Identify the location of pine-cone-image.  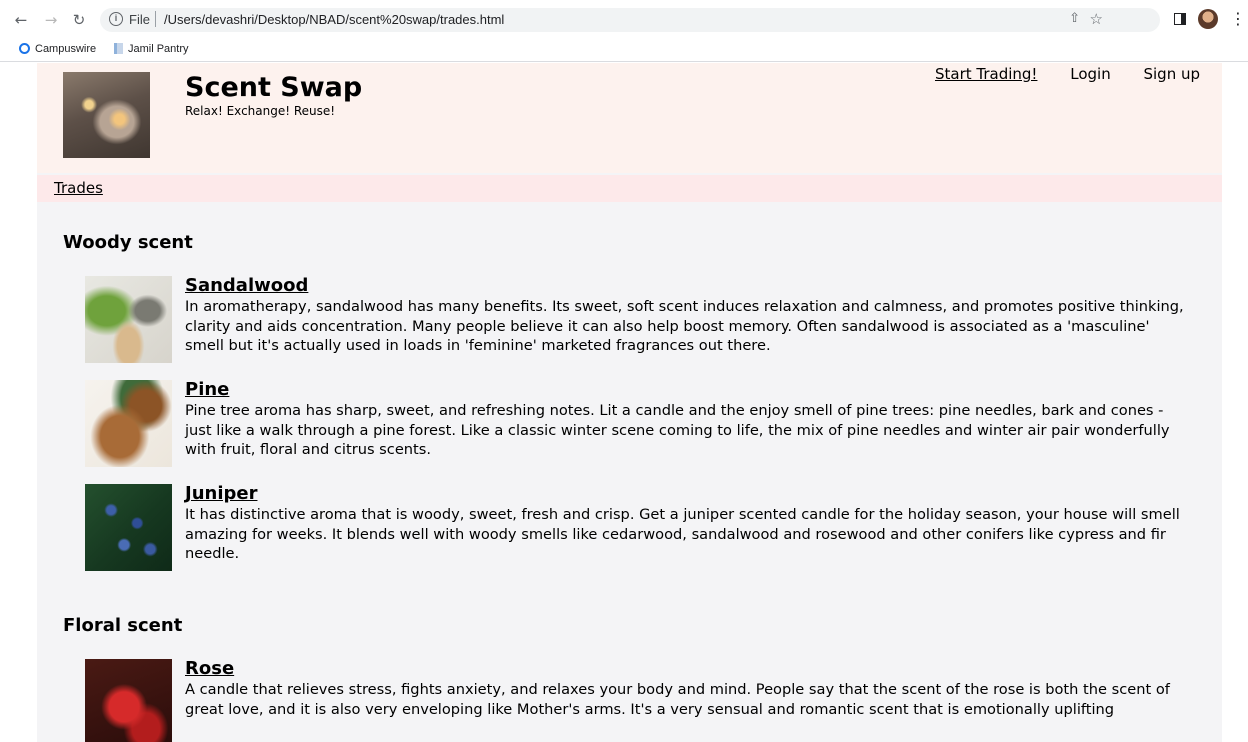
(128, 423).